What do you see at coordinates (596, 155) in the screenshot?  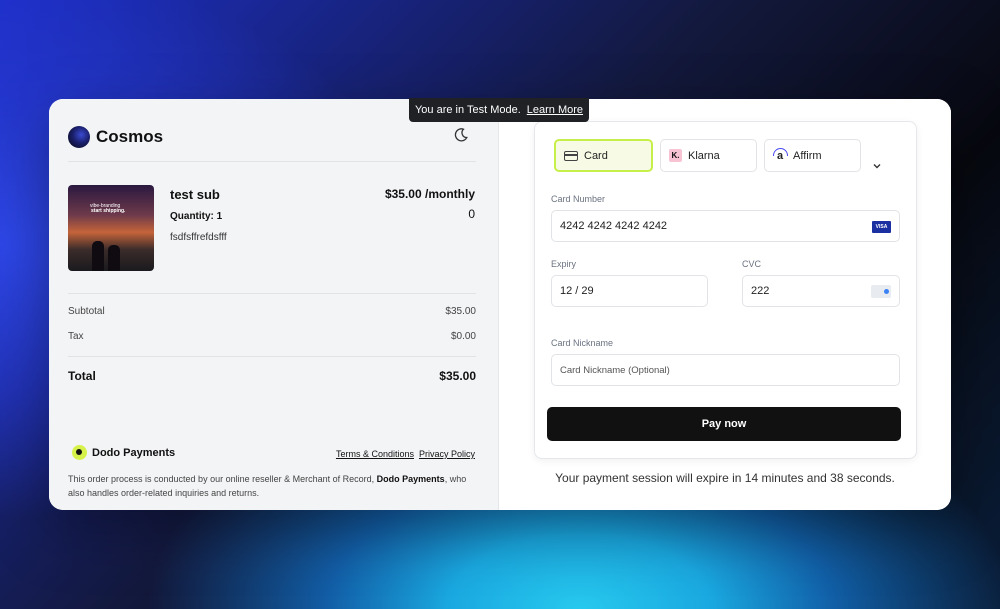 I see `tab-card-label: Card` at bounding box center [596, 155].